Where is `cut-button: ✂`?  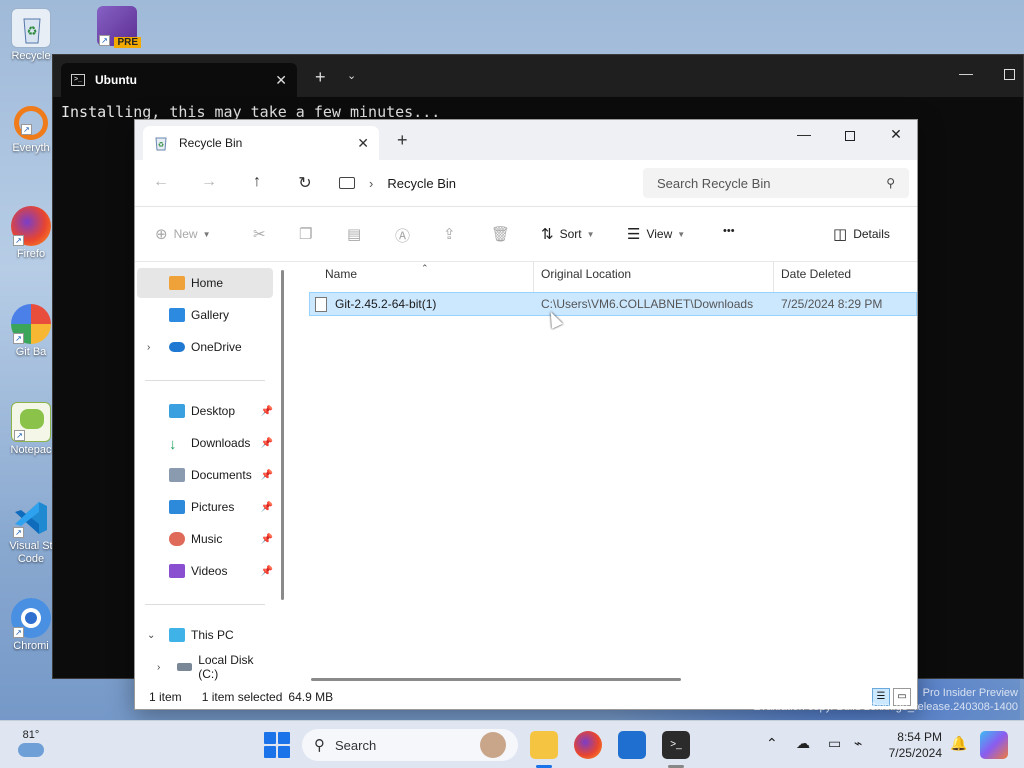 cut-button: ✂ is located at coordinates (262, 234).